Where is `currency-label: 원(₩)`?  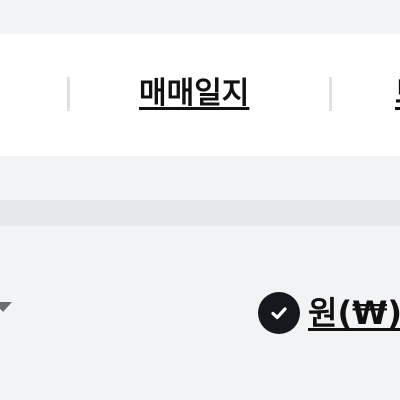 currency-label: 원(₩) is located at coordinates (354, 313).